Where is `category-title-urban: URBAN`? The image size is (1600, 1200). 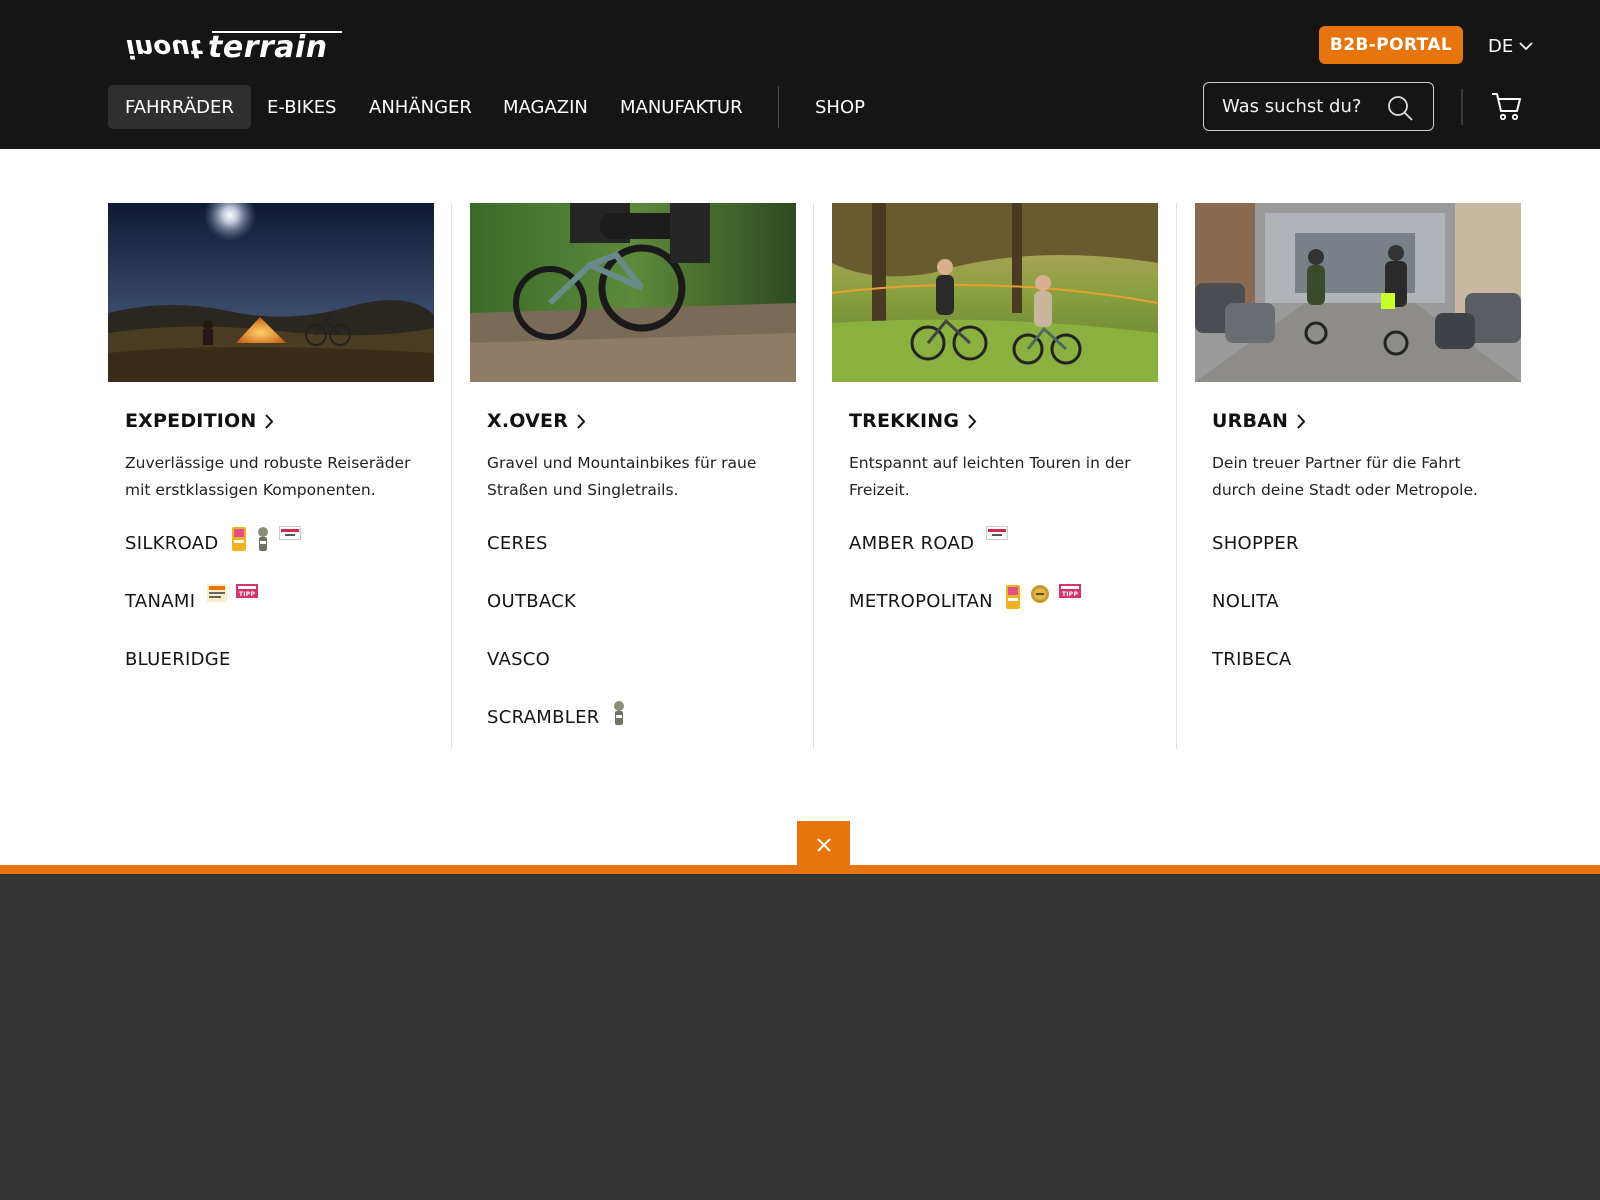 category-title-urban: URBAN is located at coordinates (1366, 421).